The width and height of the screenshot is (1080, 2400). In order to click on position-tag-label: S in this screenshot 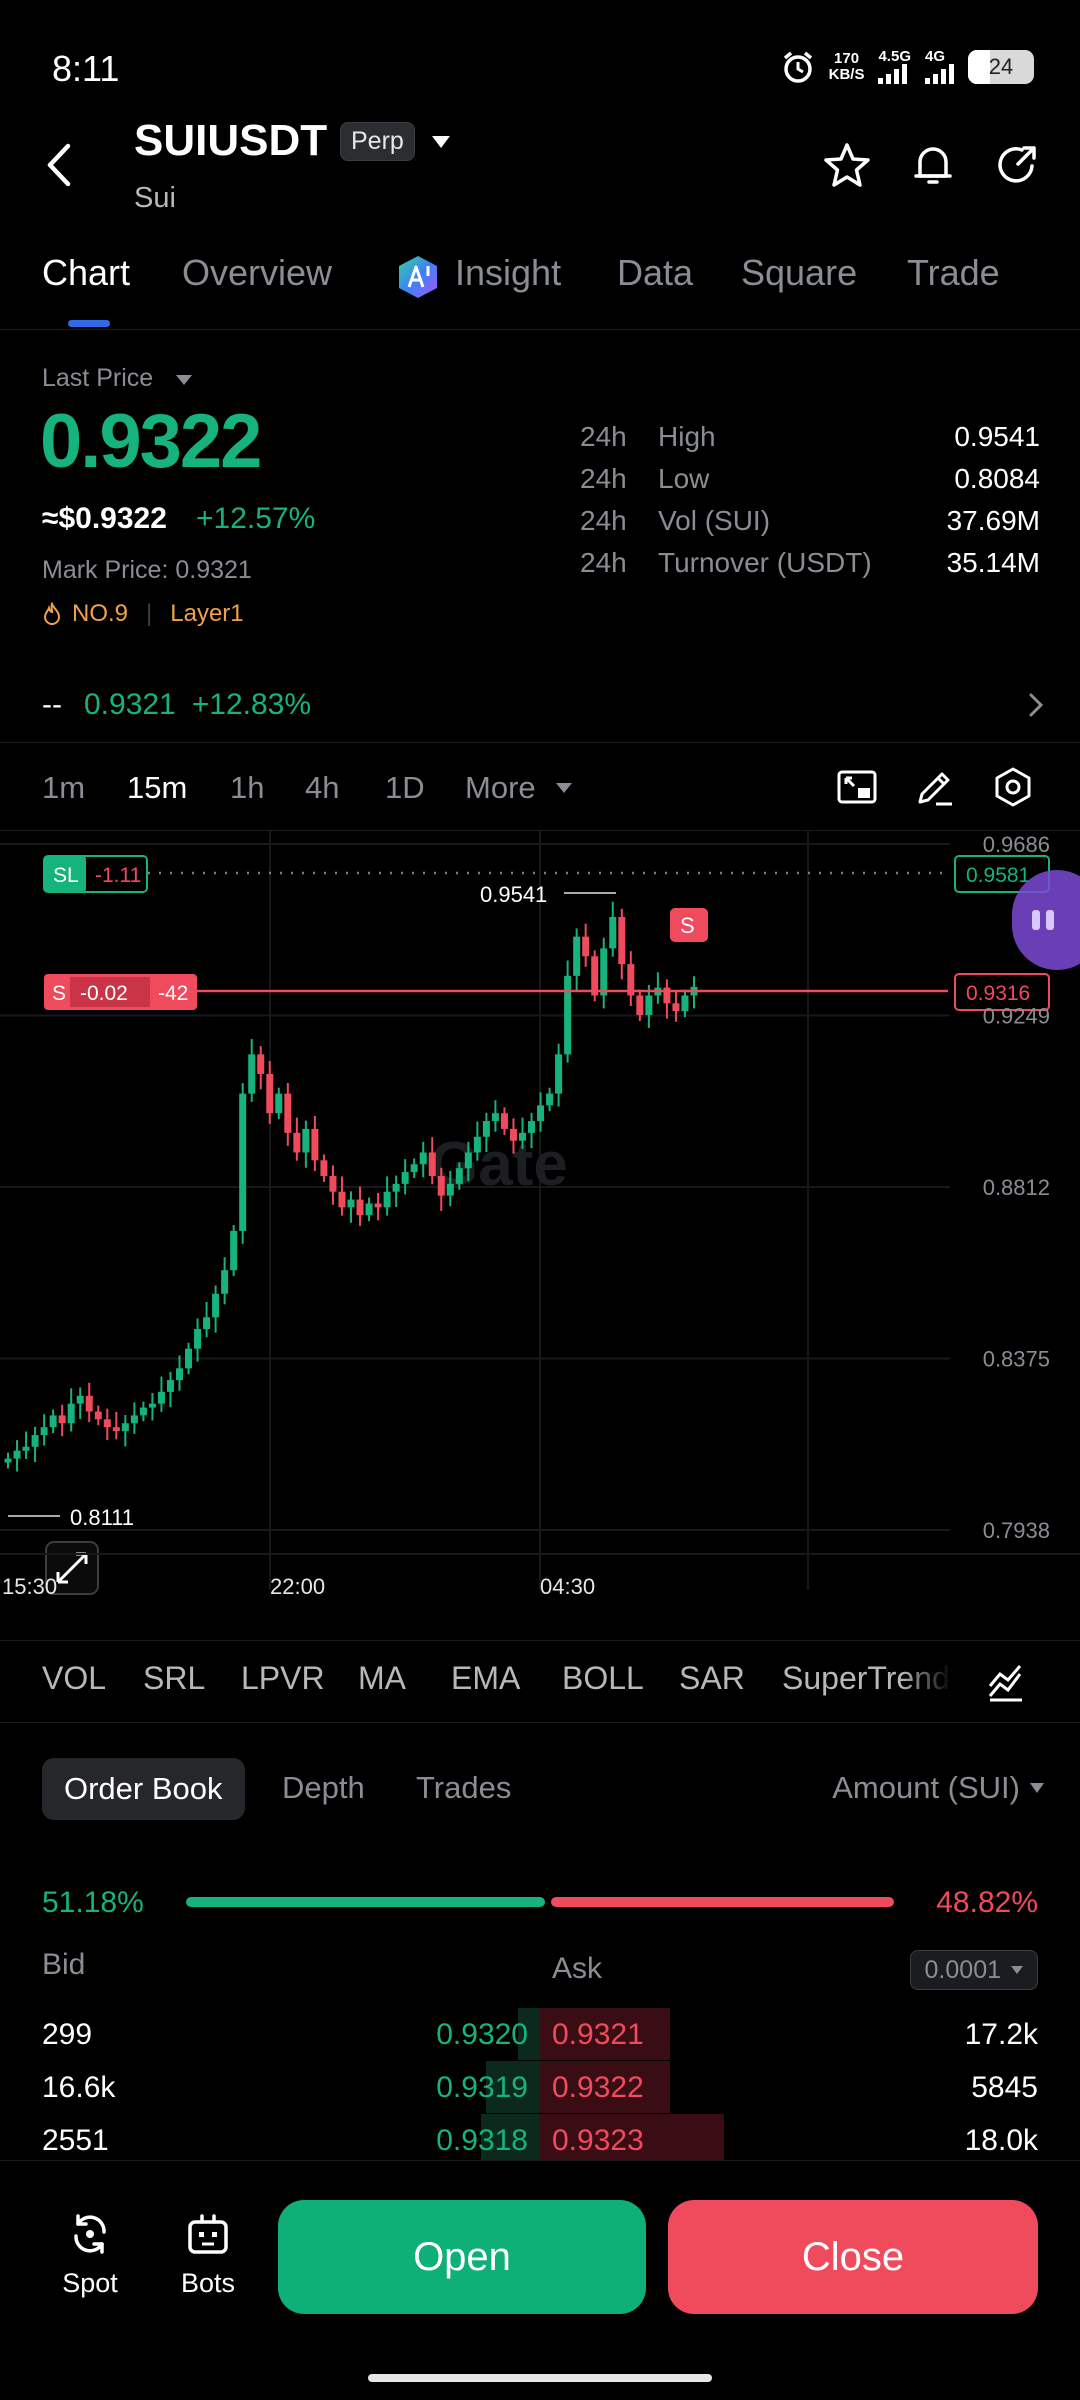, I will do `click(59, 993)`.